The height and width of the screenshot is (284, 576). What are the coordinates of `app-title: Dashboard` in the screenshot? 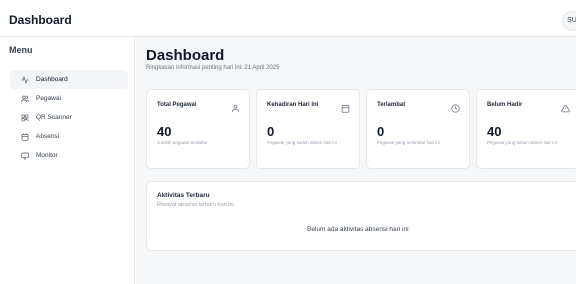 It's located at (40, 20).